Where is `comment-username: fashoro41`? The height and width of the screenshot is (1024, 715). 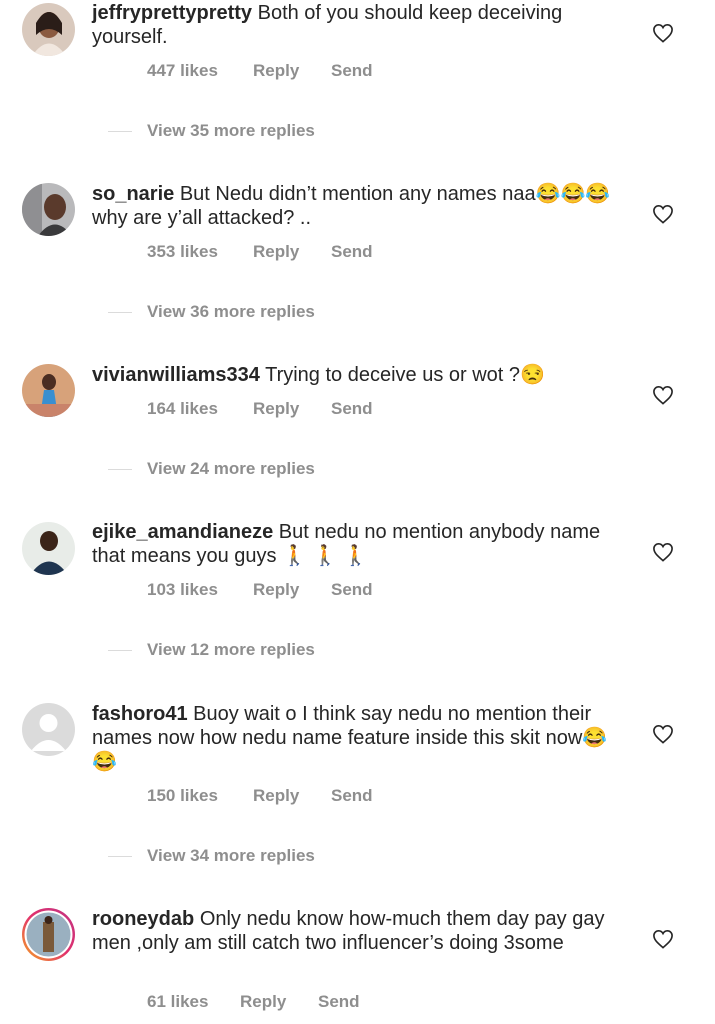 comment-username: fashoro41 is located at coordinates (140, 714).